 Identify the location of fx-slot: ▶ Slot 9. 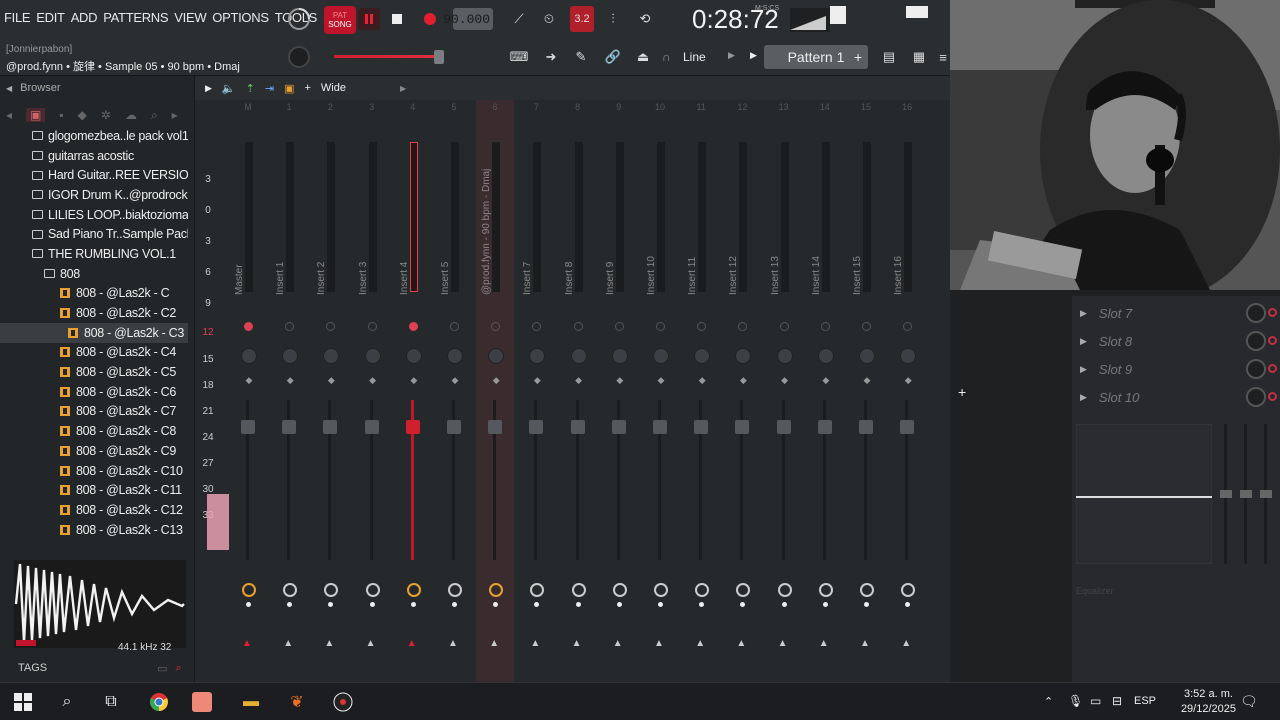
(1176, 369).